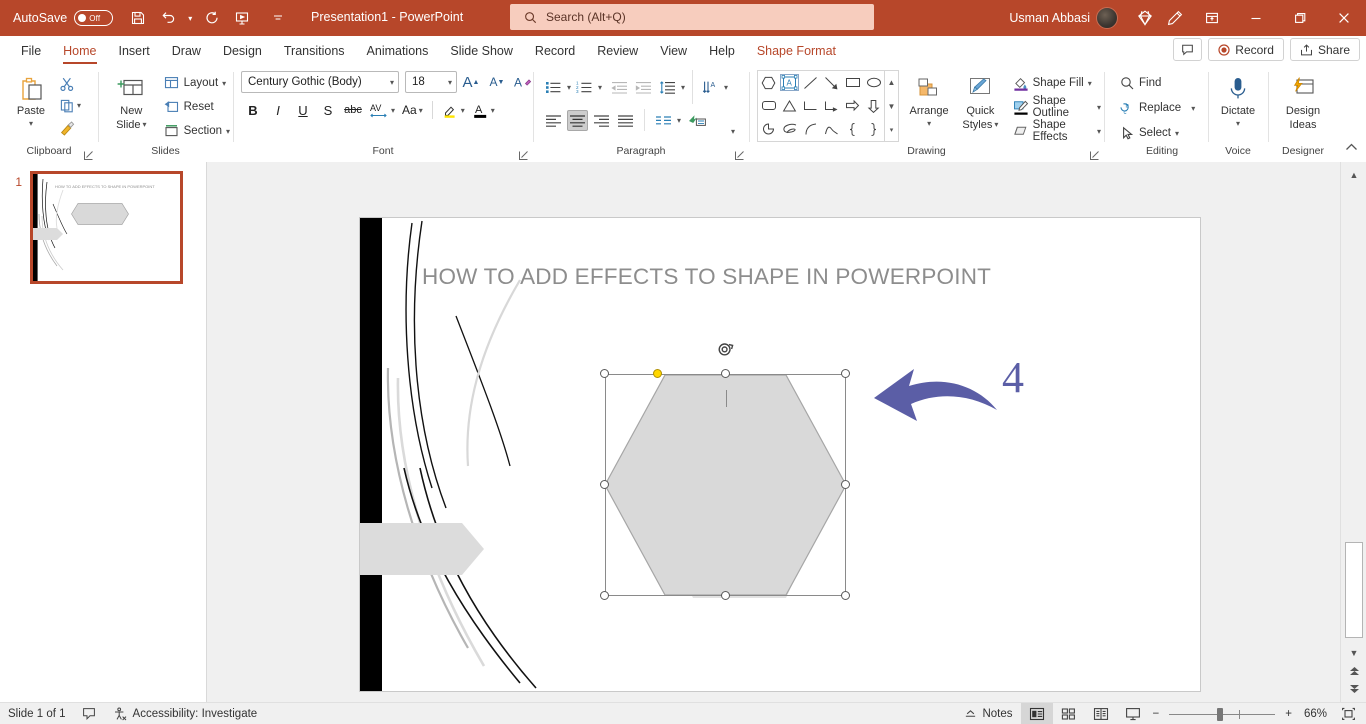  What do you see at coordinates (197, 131) in the screenshot?
I see `section-button: Section ▾` at bounding box center [197, 131].